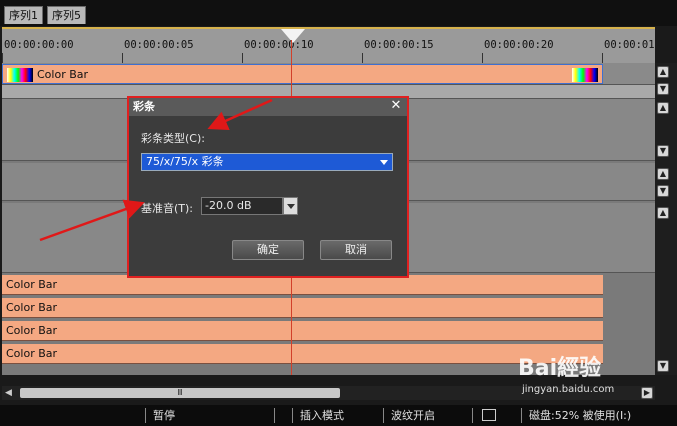 This screenshot has height=426, width=677. Describe the element at coordinates (338, 13) in the screenshot. I see `sequence-tab-bar: 序列1 序列5` at that location.